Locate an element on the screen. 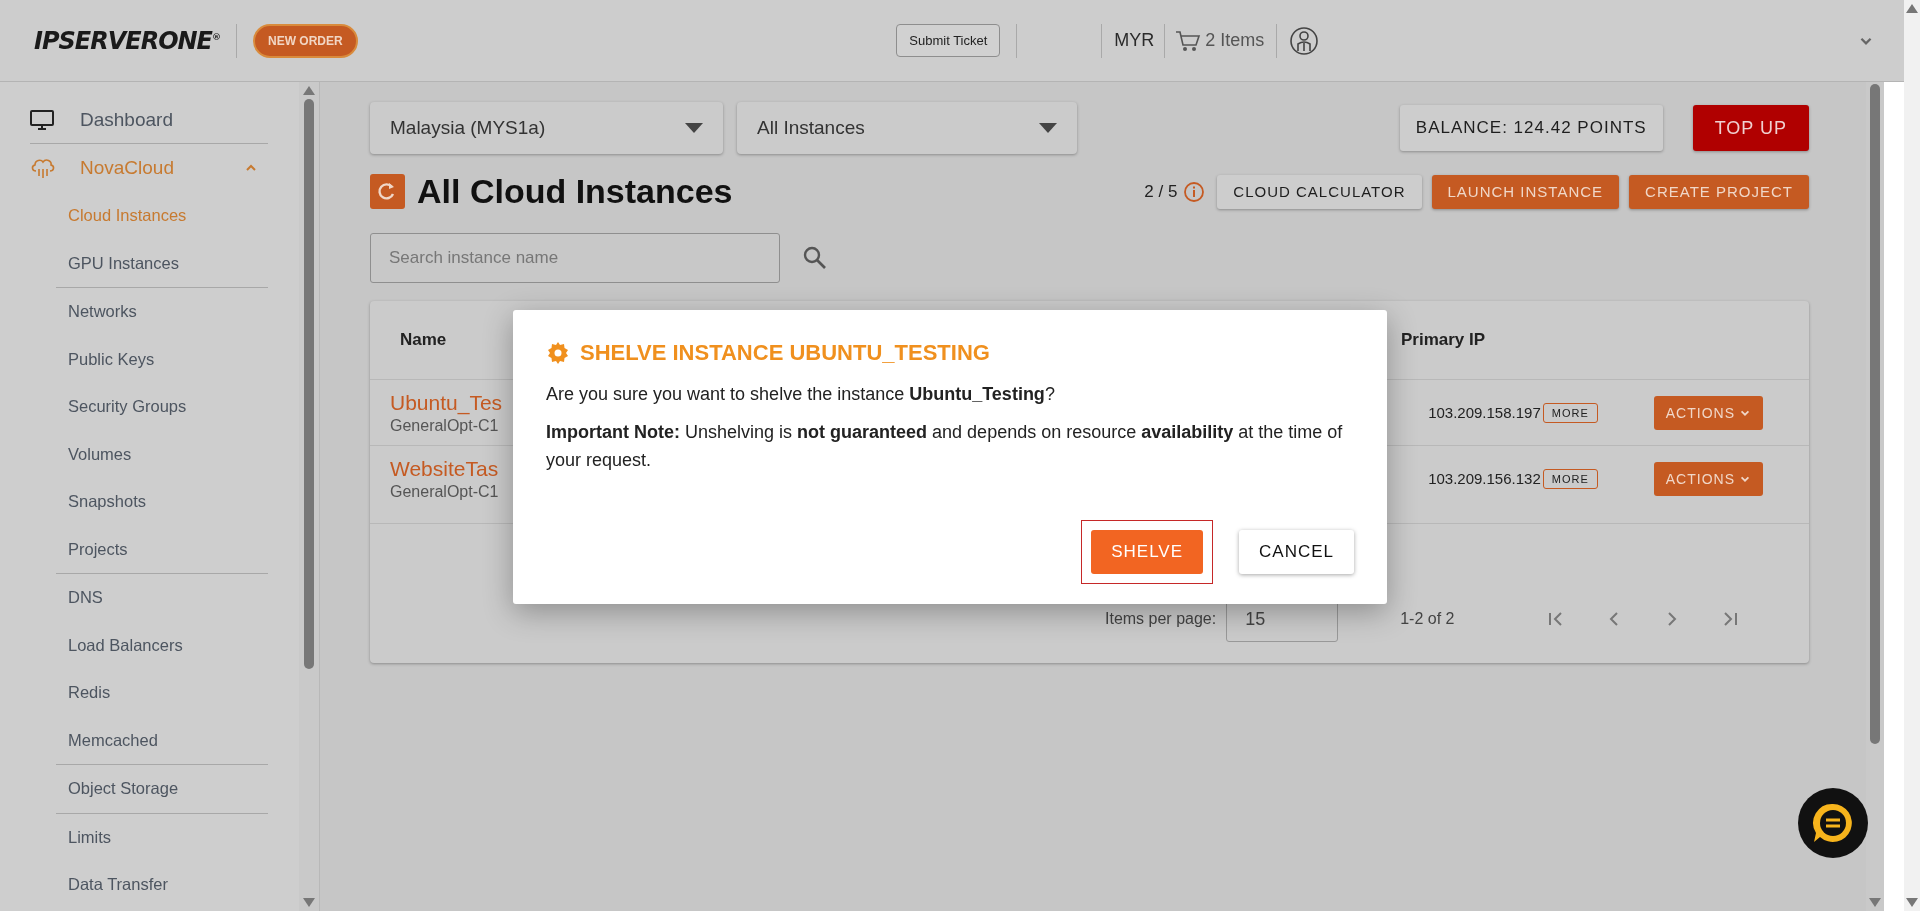  info-icon is located at coordinates (1194, 191).